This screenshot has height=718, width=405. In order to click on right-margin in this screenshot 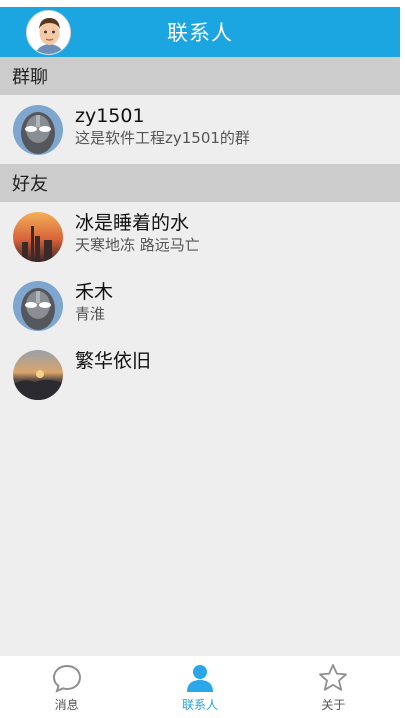, I will do `click(402, 359)`.